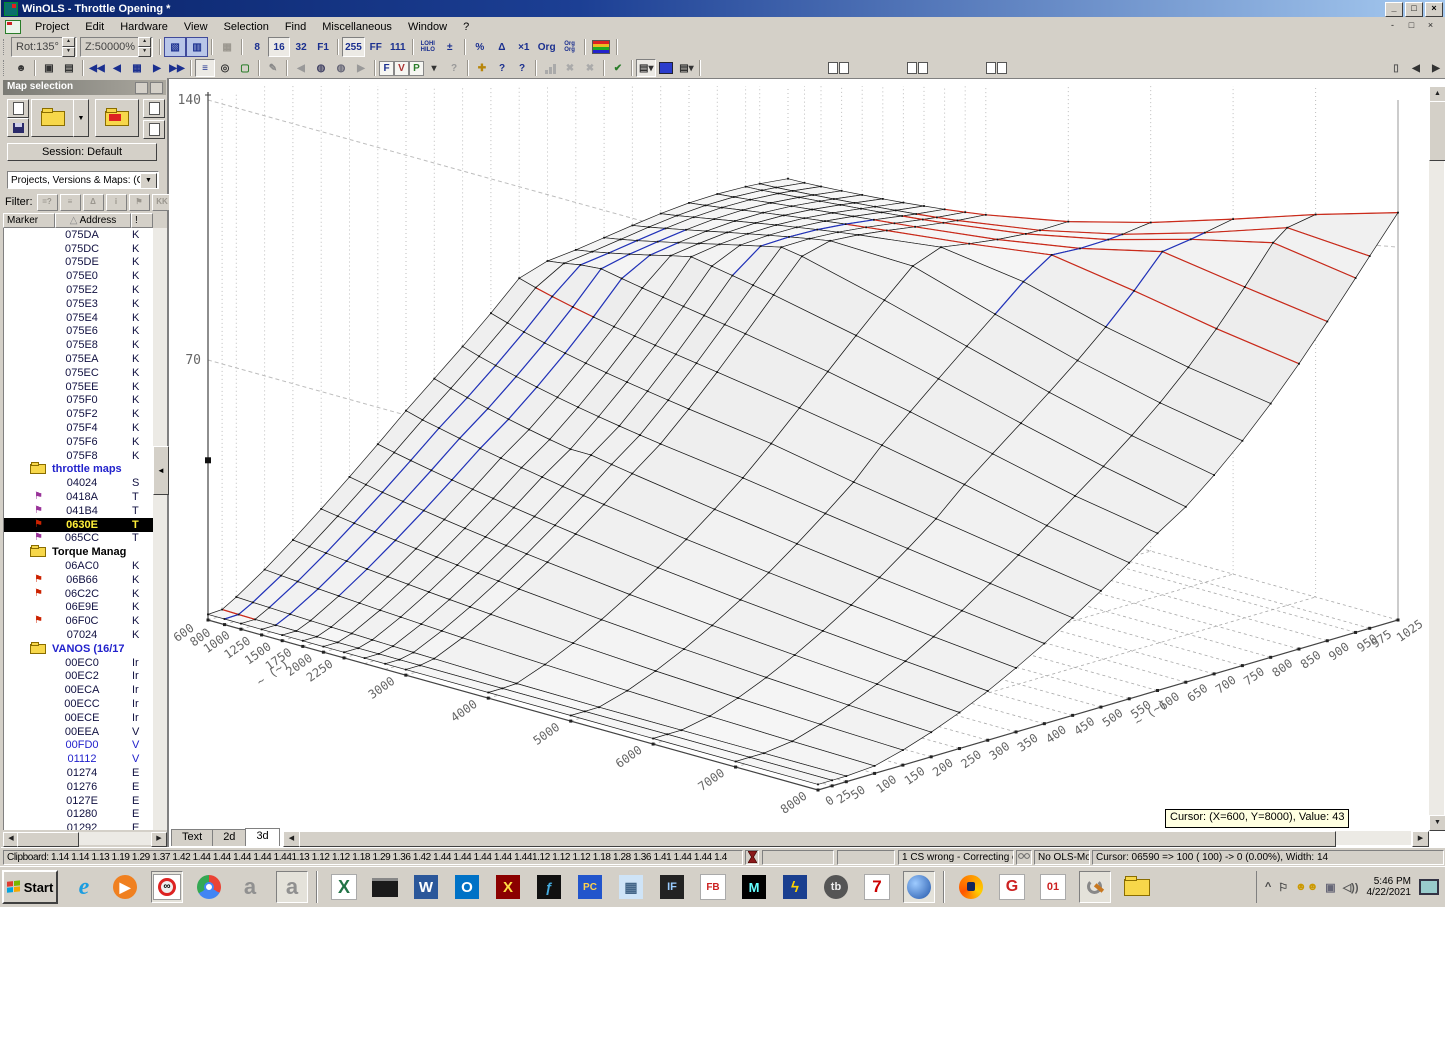  Describe the element at coordinates (137, 68) in the screenshot. I see `map-table-view-button: ▦` at that location.